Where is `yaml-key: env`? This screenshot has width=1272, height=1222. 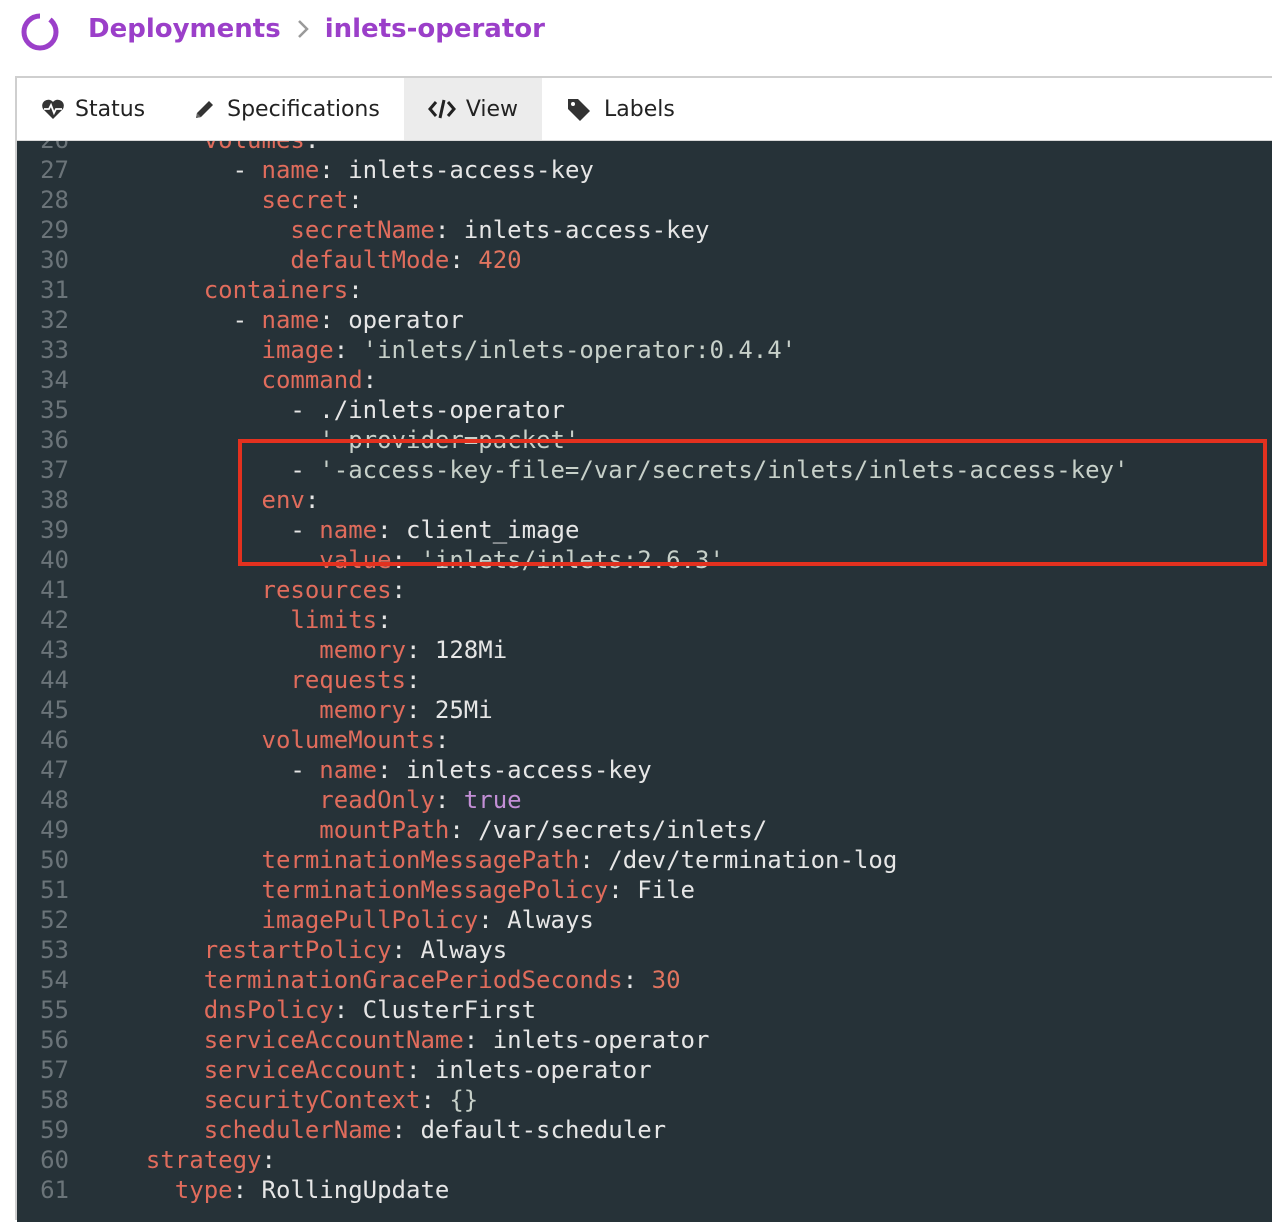
yaml-key: env is located at coordinates (283, 500).